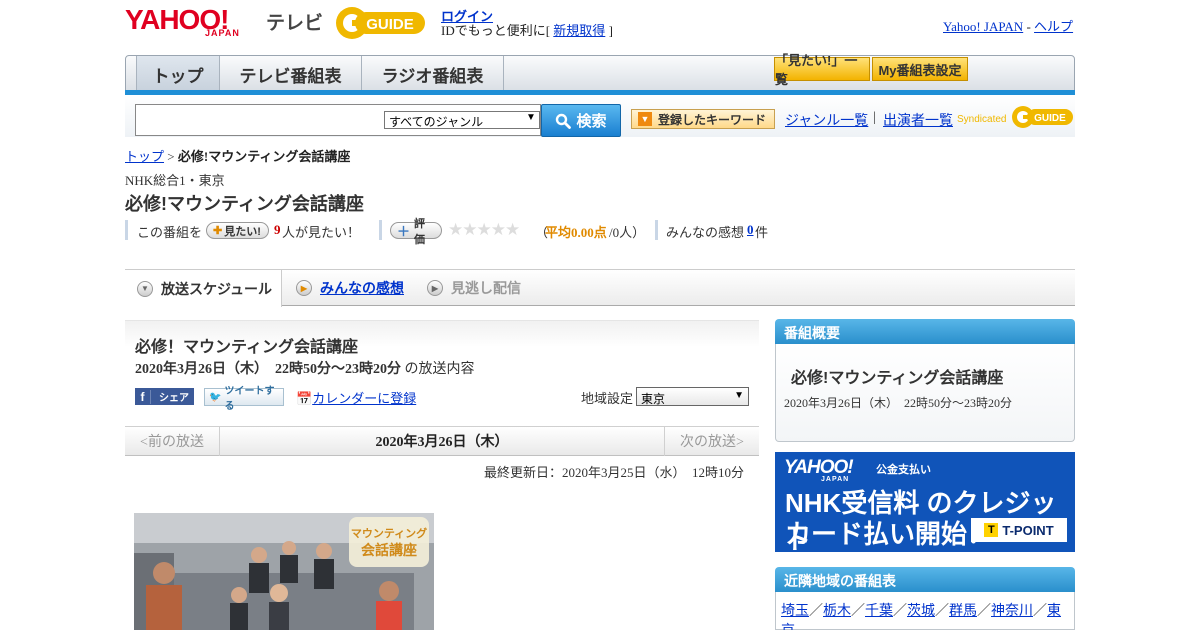 Image resolution: width=1200 pixels, height=630 pixels. Describe the element at coordinates (170, 232) in the screenshot. I see `this-program-label: この番組を` at that location.